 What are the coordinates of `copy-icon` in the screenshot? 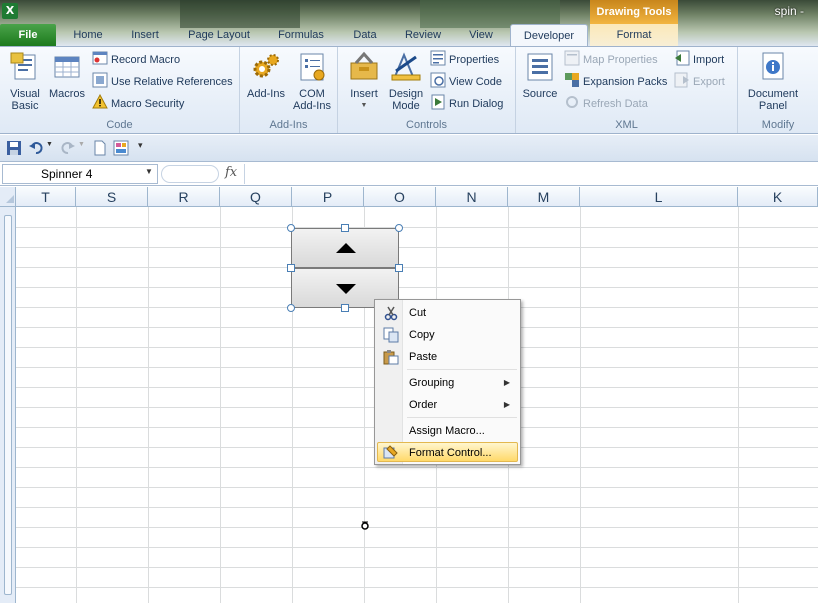 It's located at (391, 335).